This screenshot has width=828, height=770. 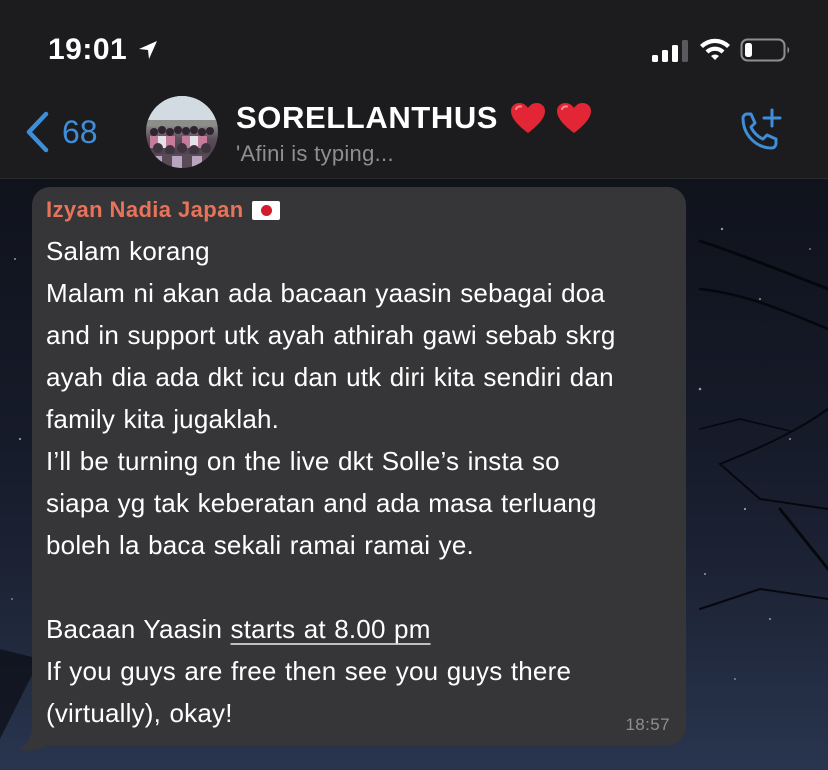 What do you see at coordinates (80, 132) in the screenshot?
I see `unread-count: 68` at bounding box center [80, 132].